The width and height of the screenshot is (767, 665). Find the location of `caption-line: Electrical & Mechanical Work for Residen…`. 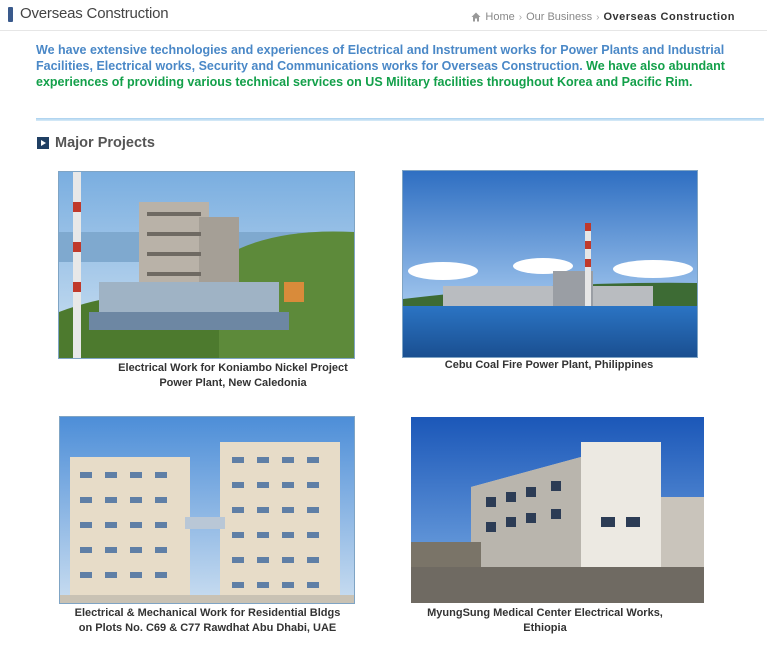

caption-line: Electrical & Mechanical Work for Residen… is located at coordinates (207, 613).